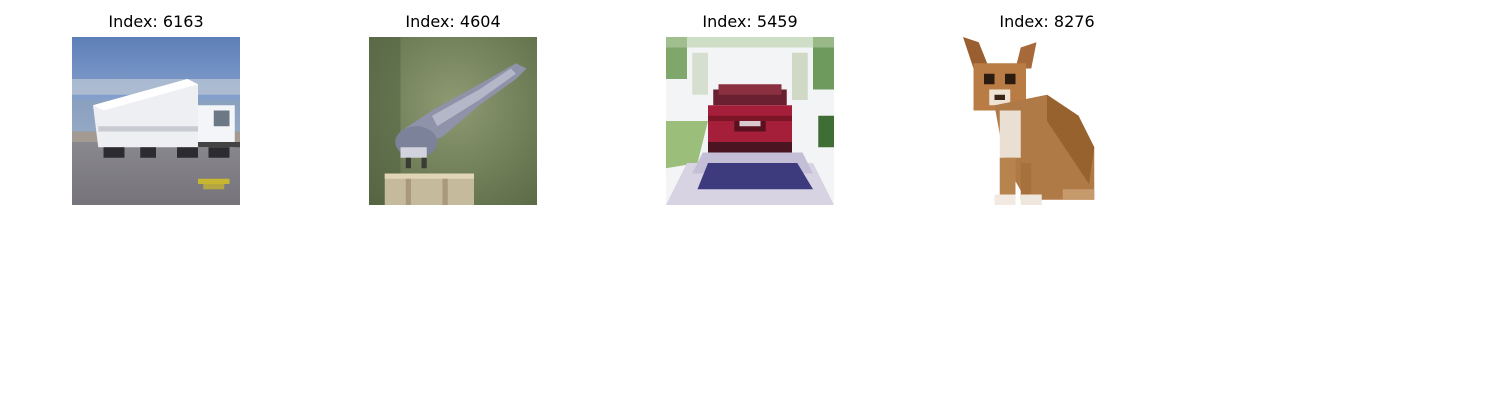  I want to click on car-image, so click(750, 121).